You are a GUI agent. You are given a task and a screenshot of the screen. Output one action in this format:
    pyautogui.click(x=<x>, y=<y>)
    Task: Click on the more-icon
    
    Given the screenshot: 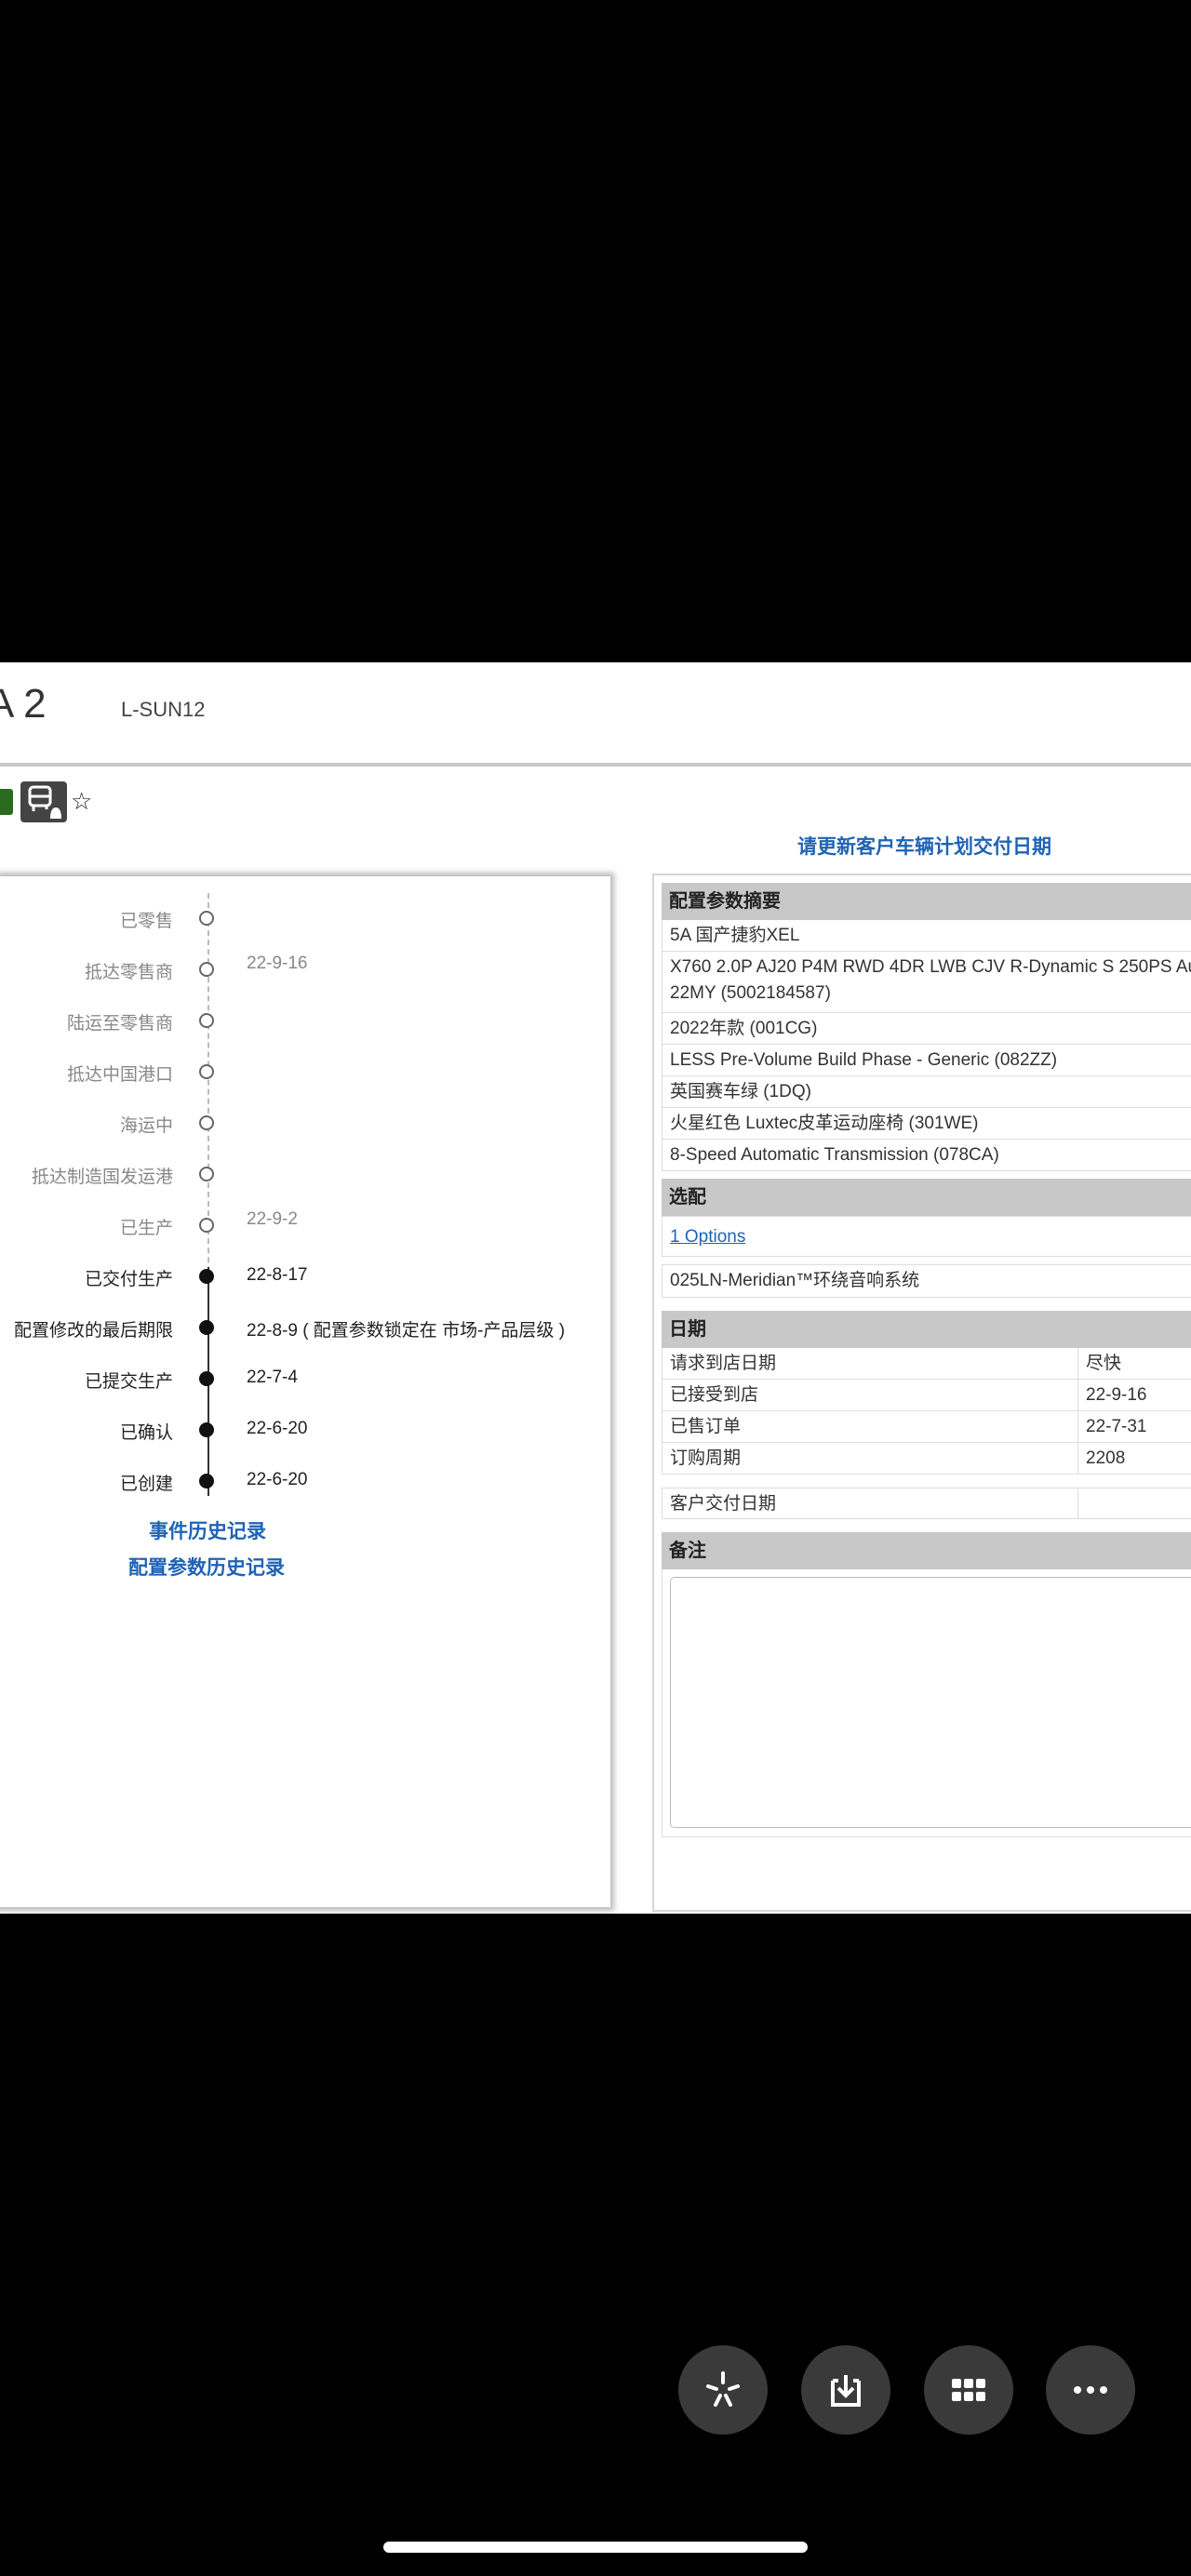 What is the action you would take?
    pyautogui.click(x=1090, y=2390)
    